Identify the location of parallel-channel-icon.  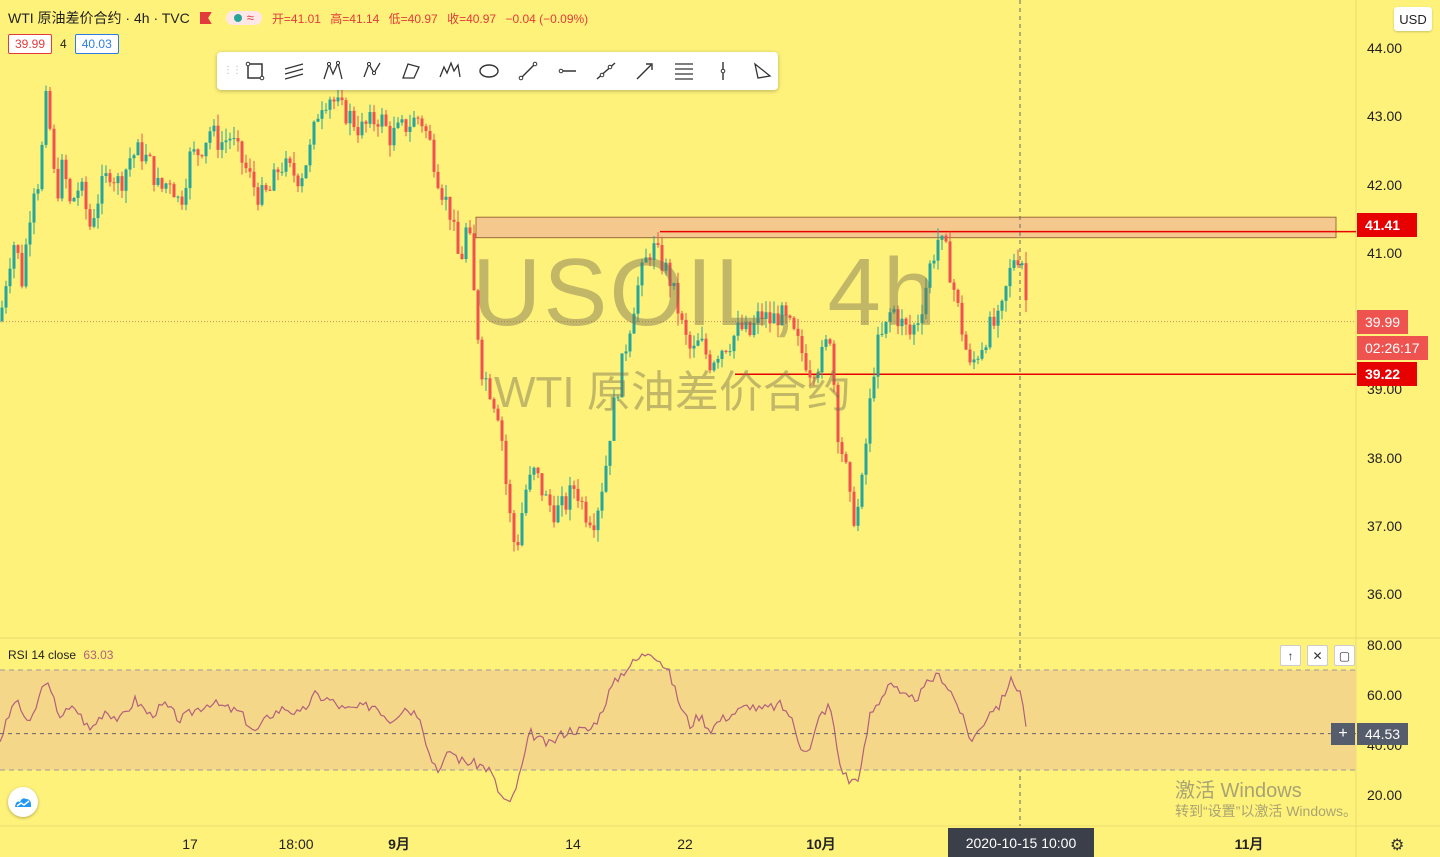
(293, 71).